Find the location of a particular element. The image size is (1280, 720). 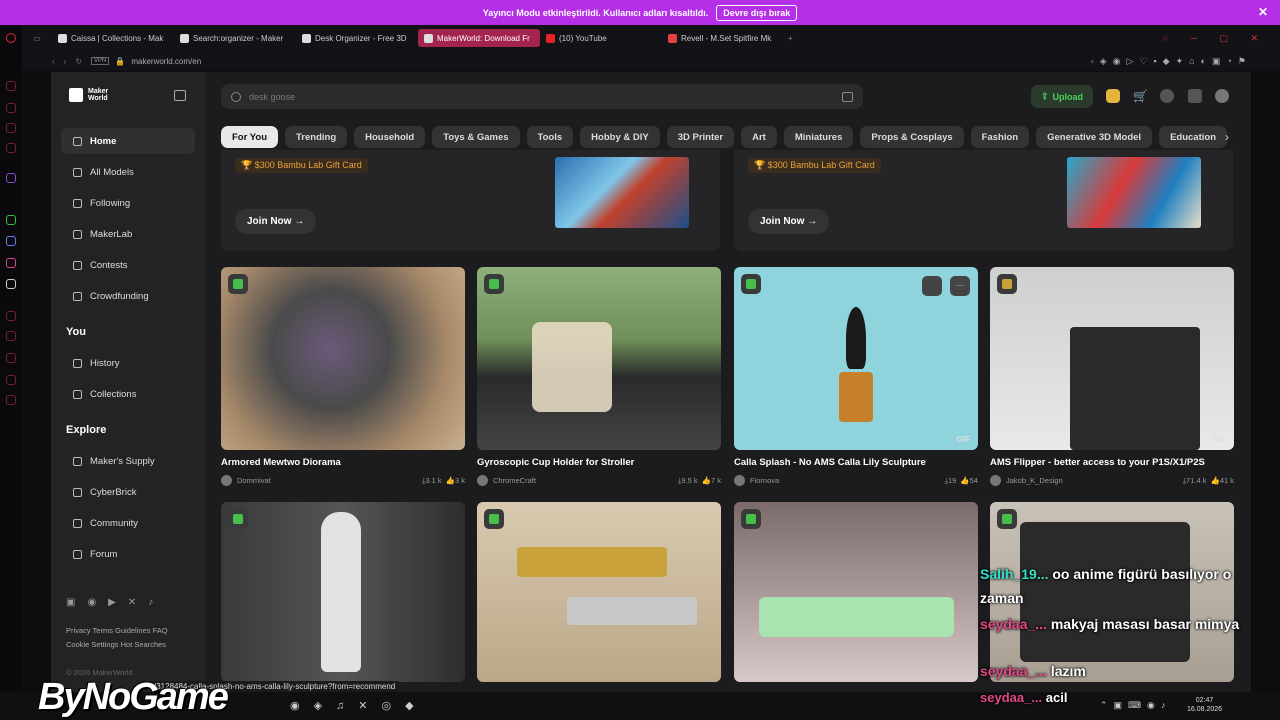

sidebar-item-cyberbrick: CyberBrick is located at coordinates (128, 492).